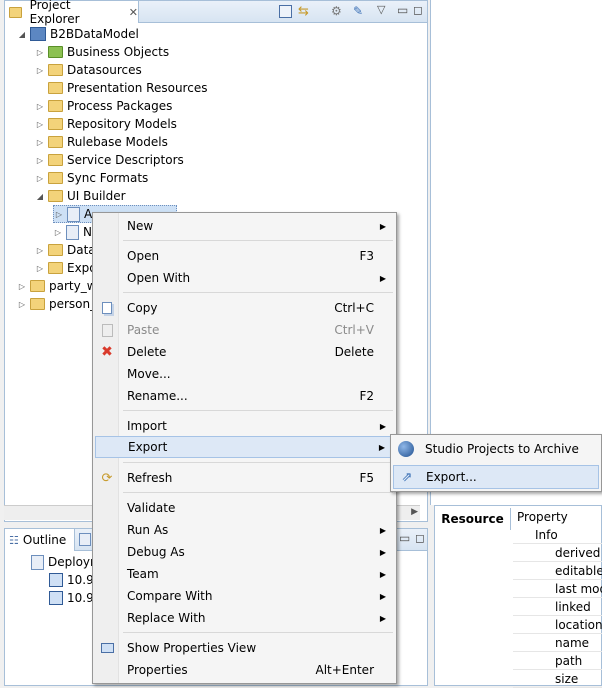  What do you see at coordinates (244, 396) in the screenshot?
I see `menu-item-rename: Rename... F2` at bounding box center [244, 396].